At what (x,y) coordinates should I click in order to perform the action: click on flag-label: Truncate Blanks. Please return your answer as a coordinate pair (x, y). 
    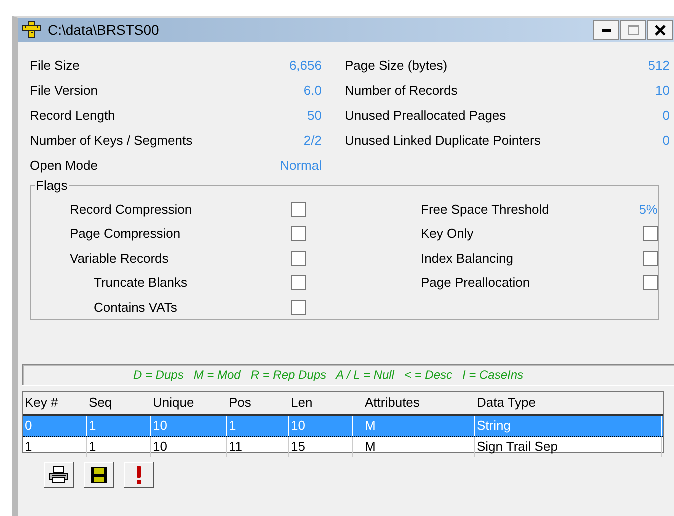
    Looking at the image, I should click on (140, 282).